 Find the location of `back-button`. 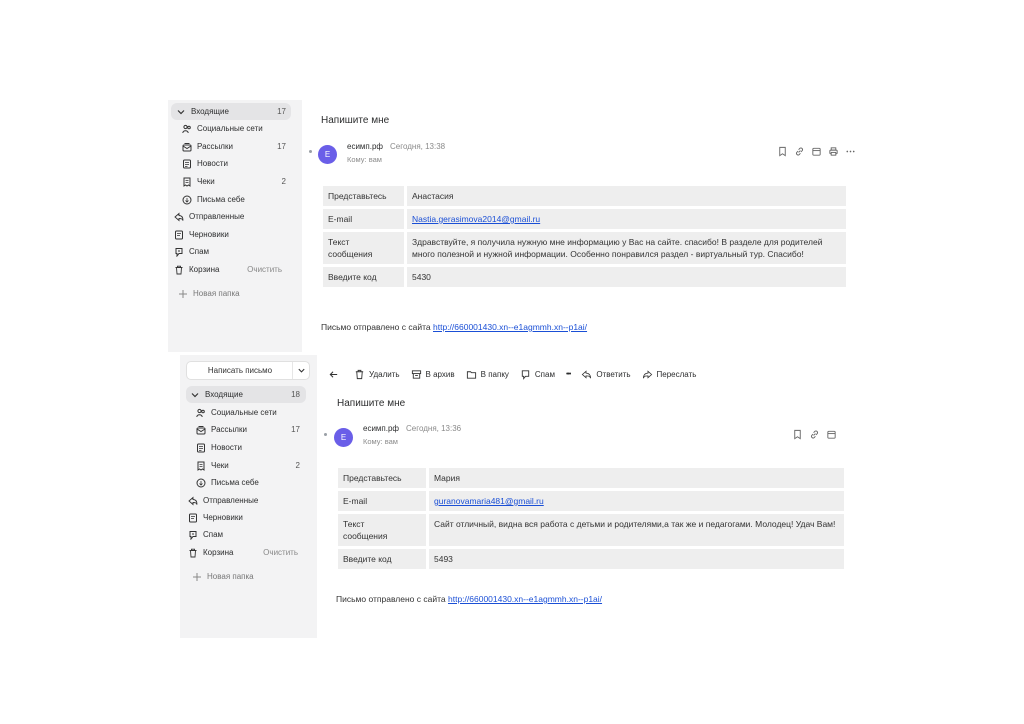

back-button is located at coordinates (335, 374).